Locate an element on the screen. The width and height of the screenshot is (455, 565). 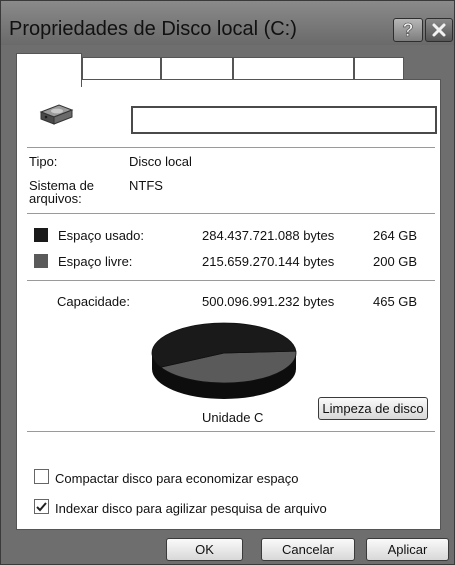
close-x-icon is located at coordinates (439, 30).